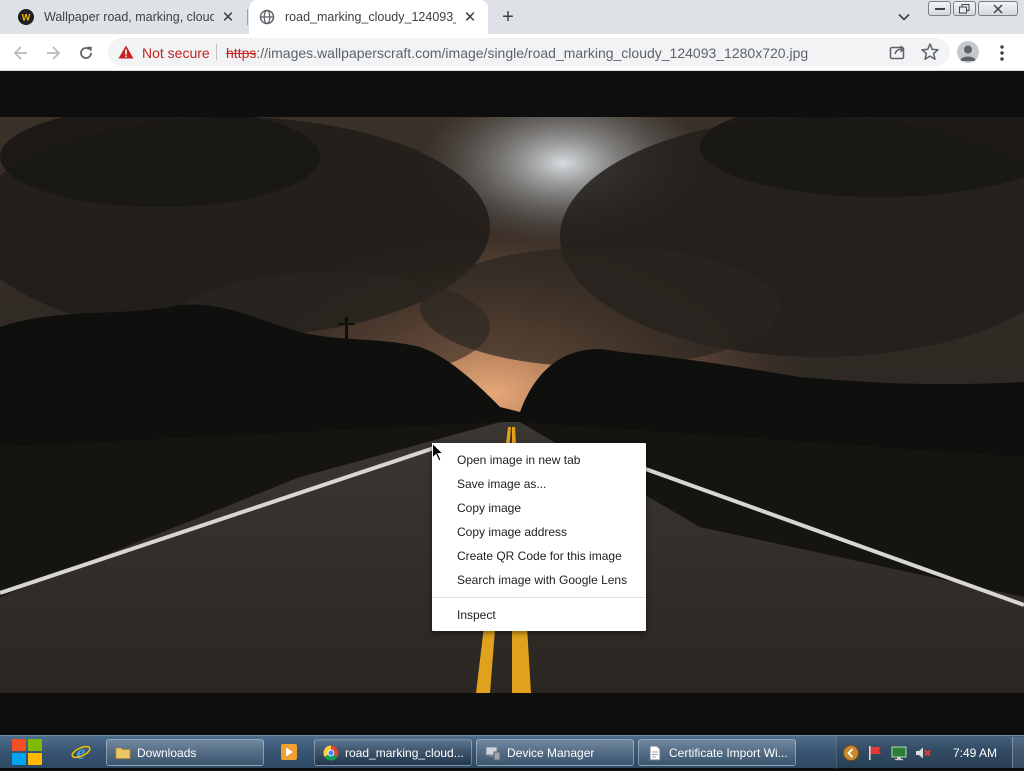  I want to click on profile-avatar-icon, so click(968, 52).